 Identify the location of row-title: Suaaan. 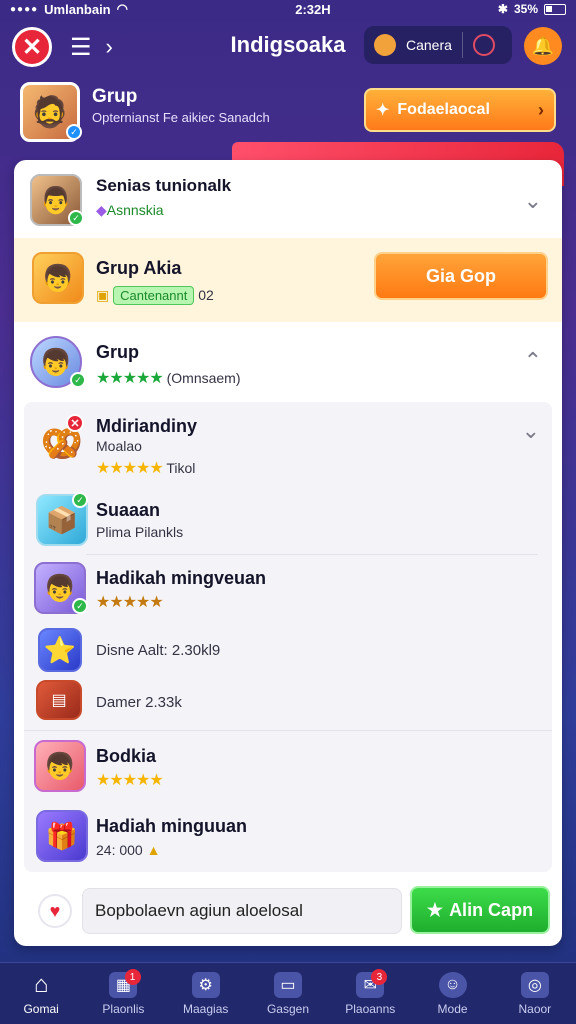
(128, 510).